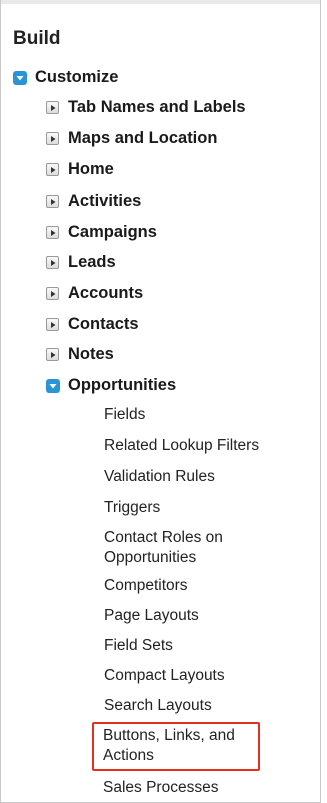 Image resolution: width=327 pixels, height=803 pixels. Describe the element at coordinates (160, 2) in the screenshot. I see `panel-top-edge` at that location.